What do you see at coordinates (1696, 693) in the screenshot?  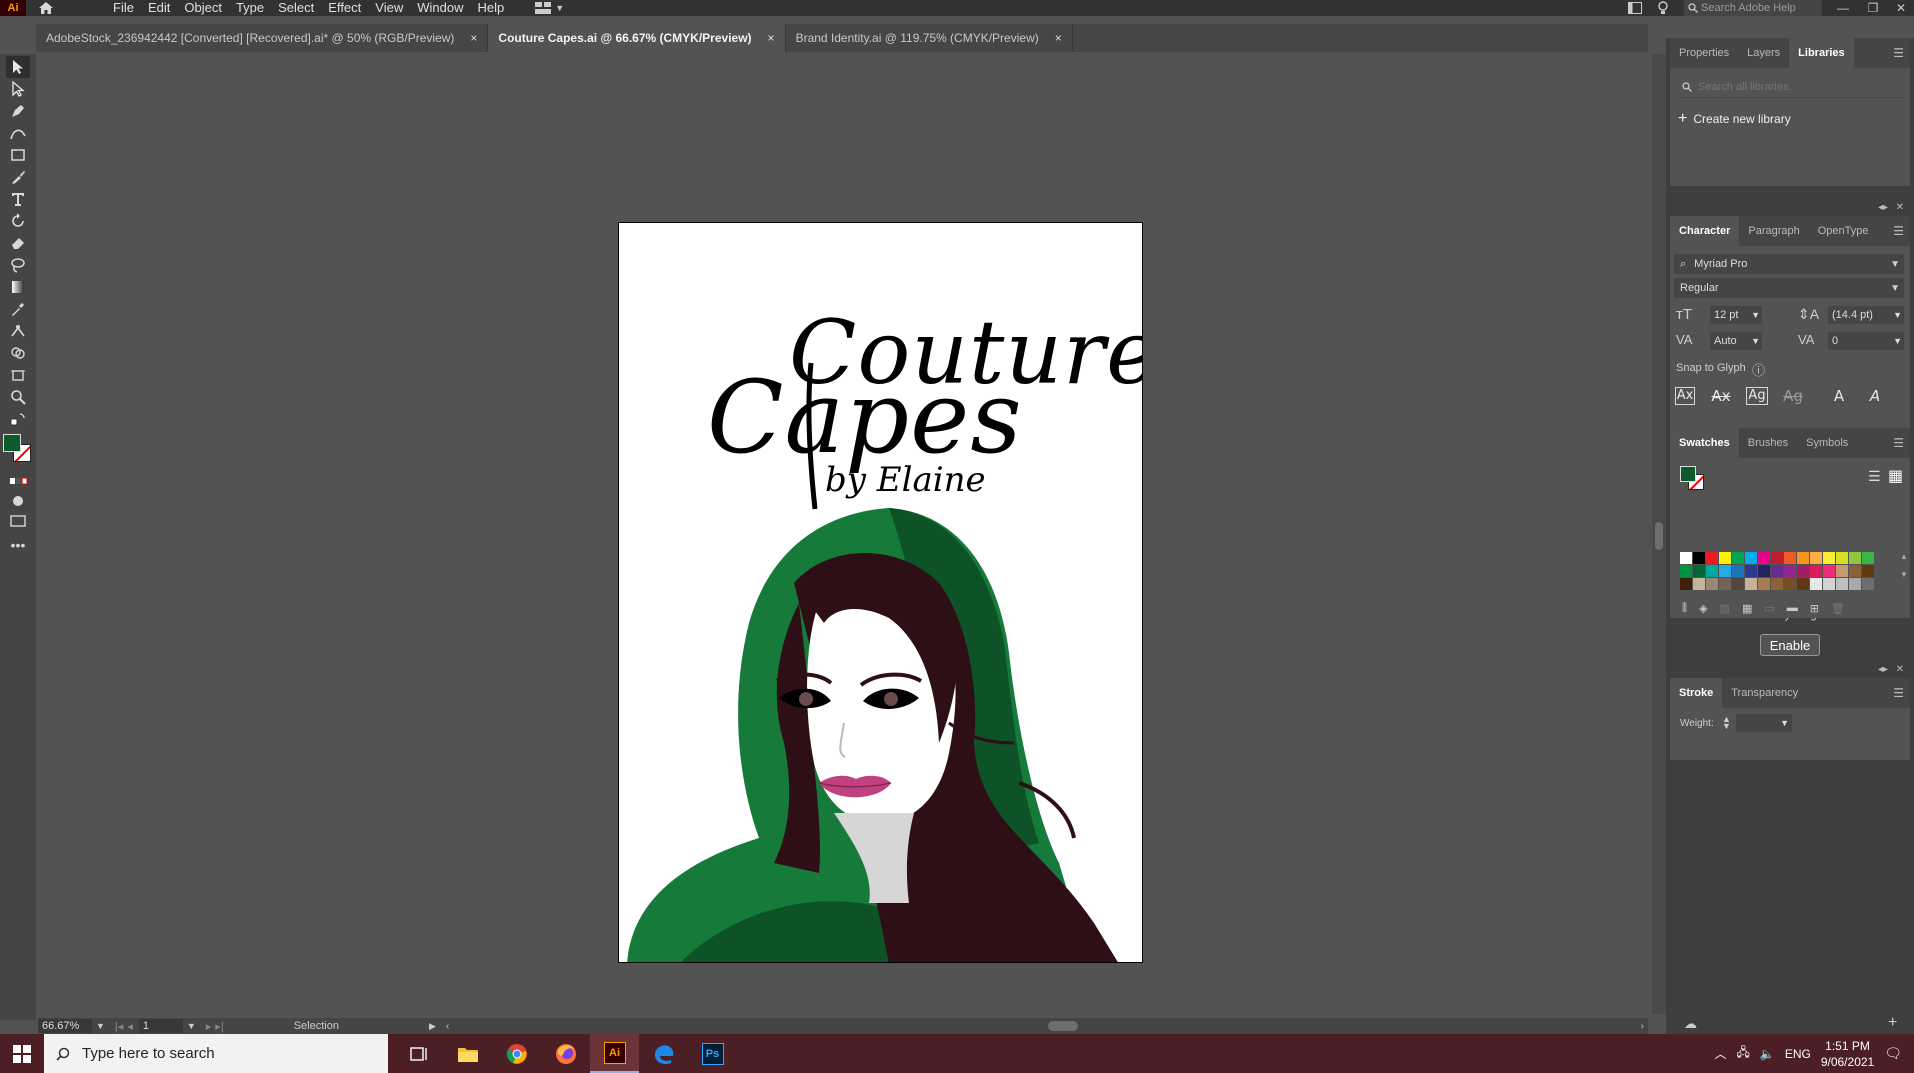 I see `tab-stroke: Stroke` at bounding box center [1696, 693].